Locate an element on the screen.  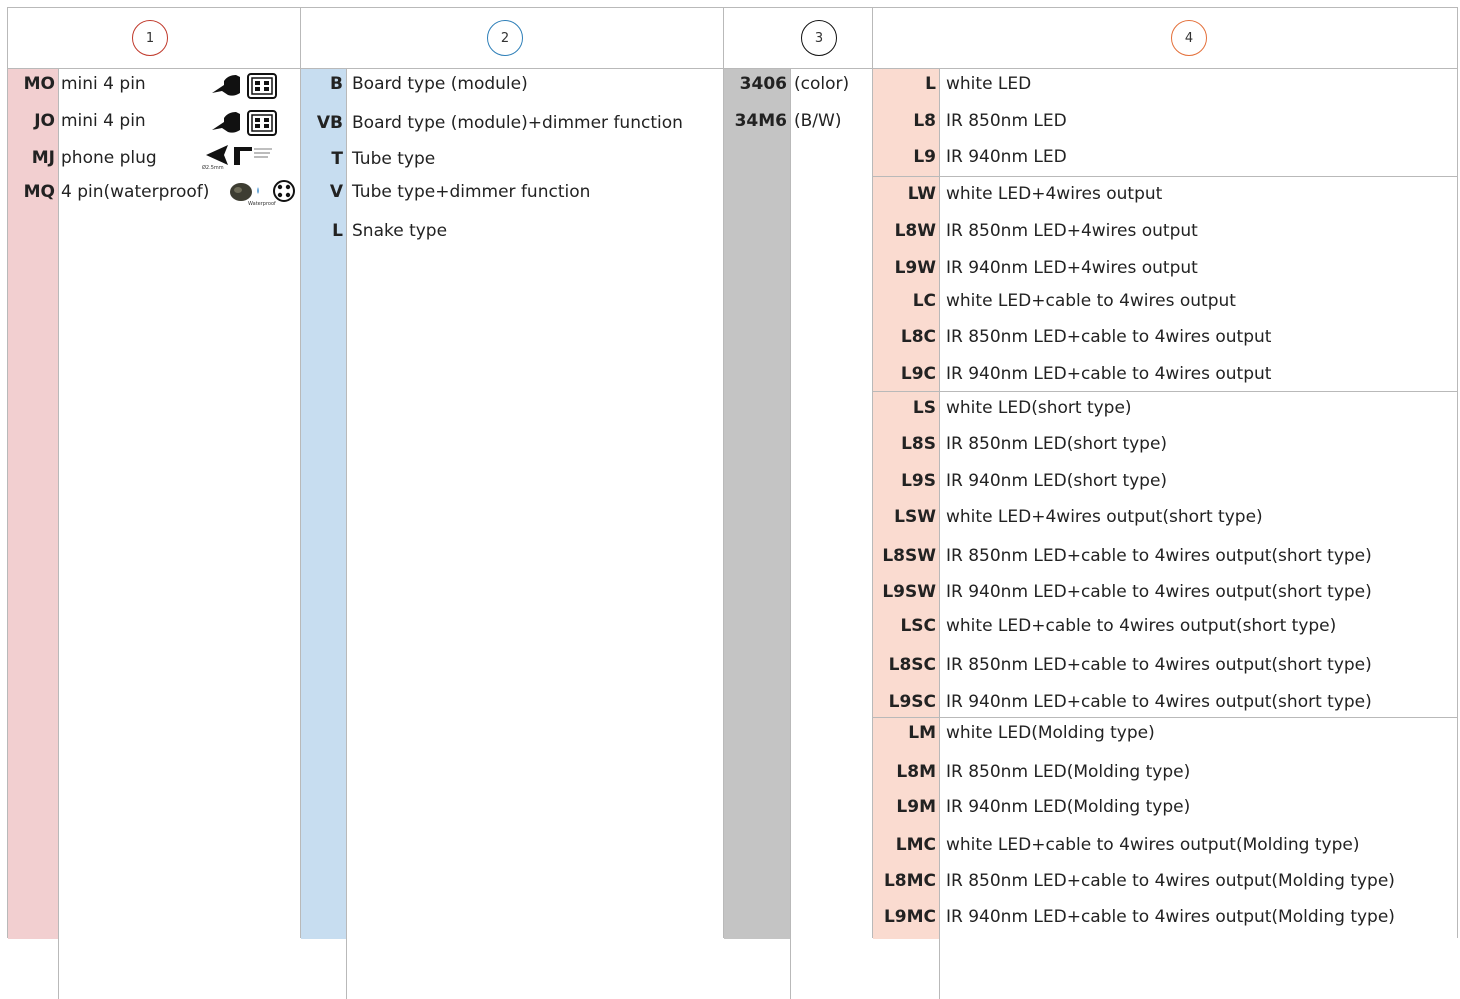
led-row: L8 IR 850nm LED is located at coordinates (970, 121).